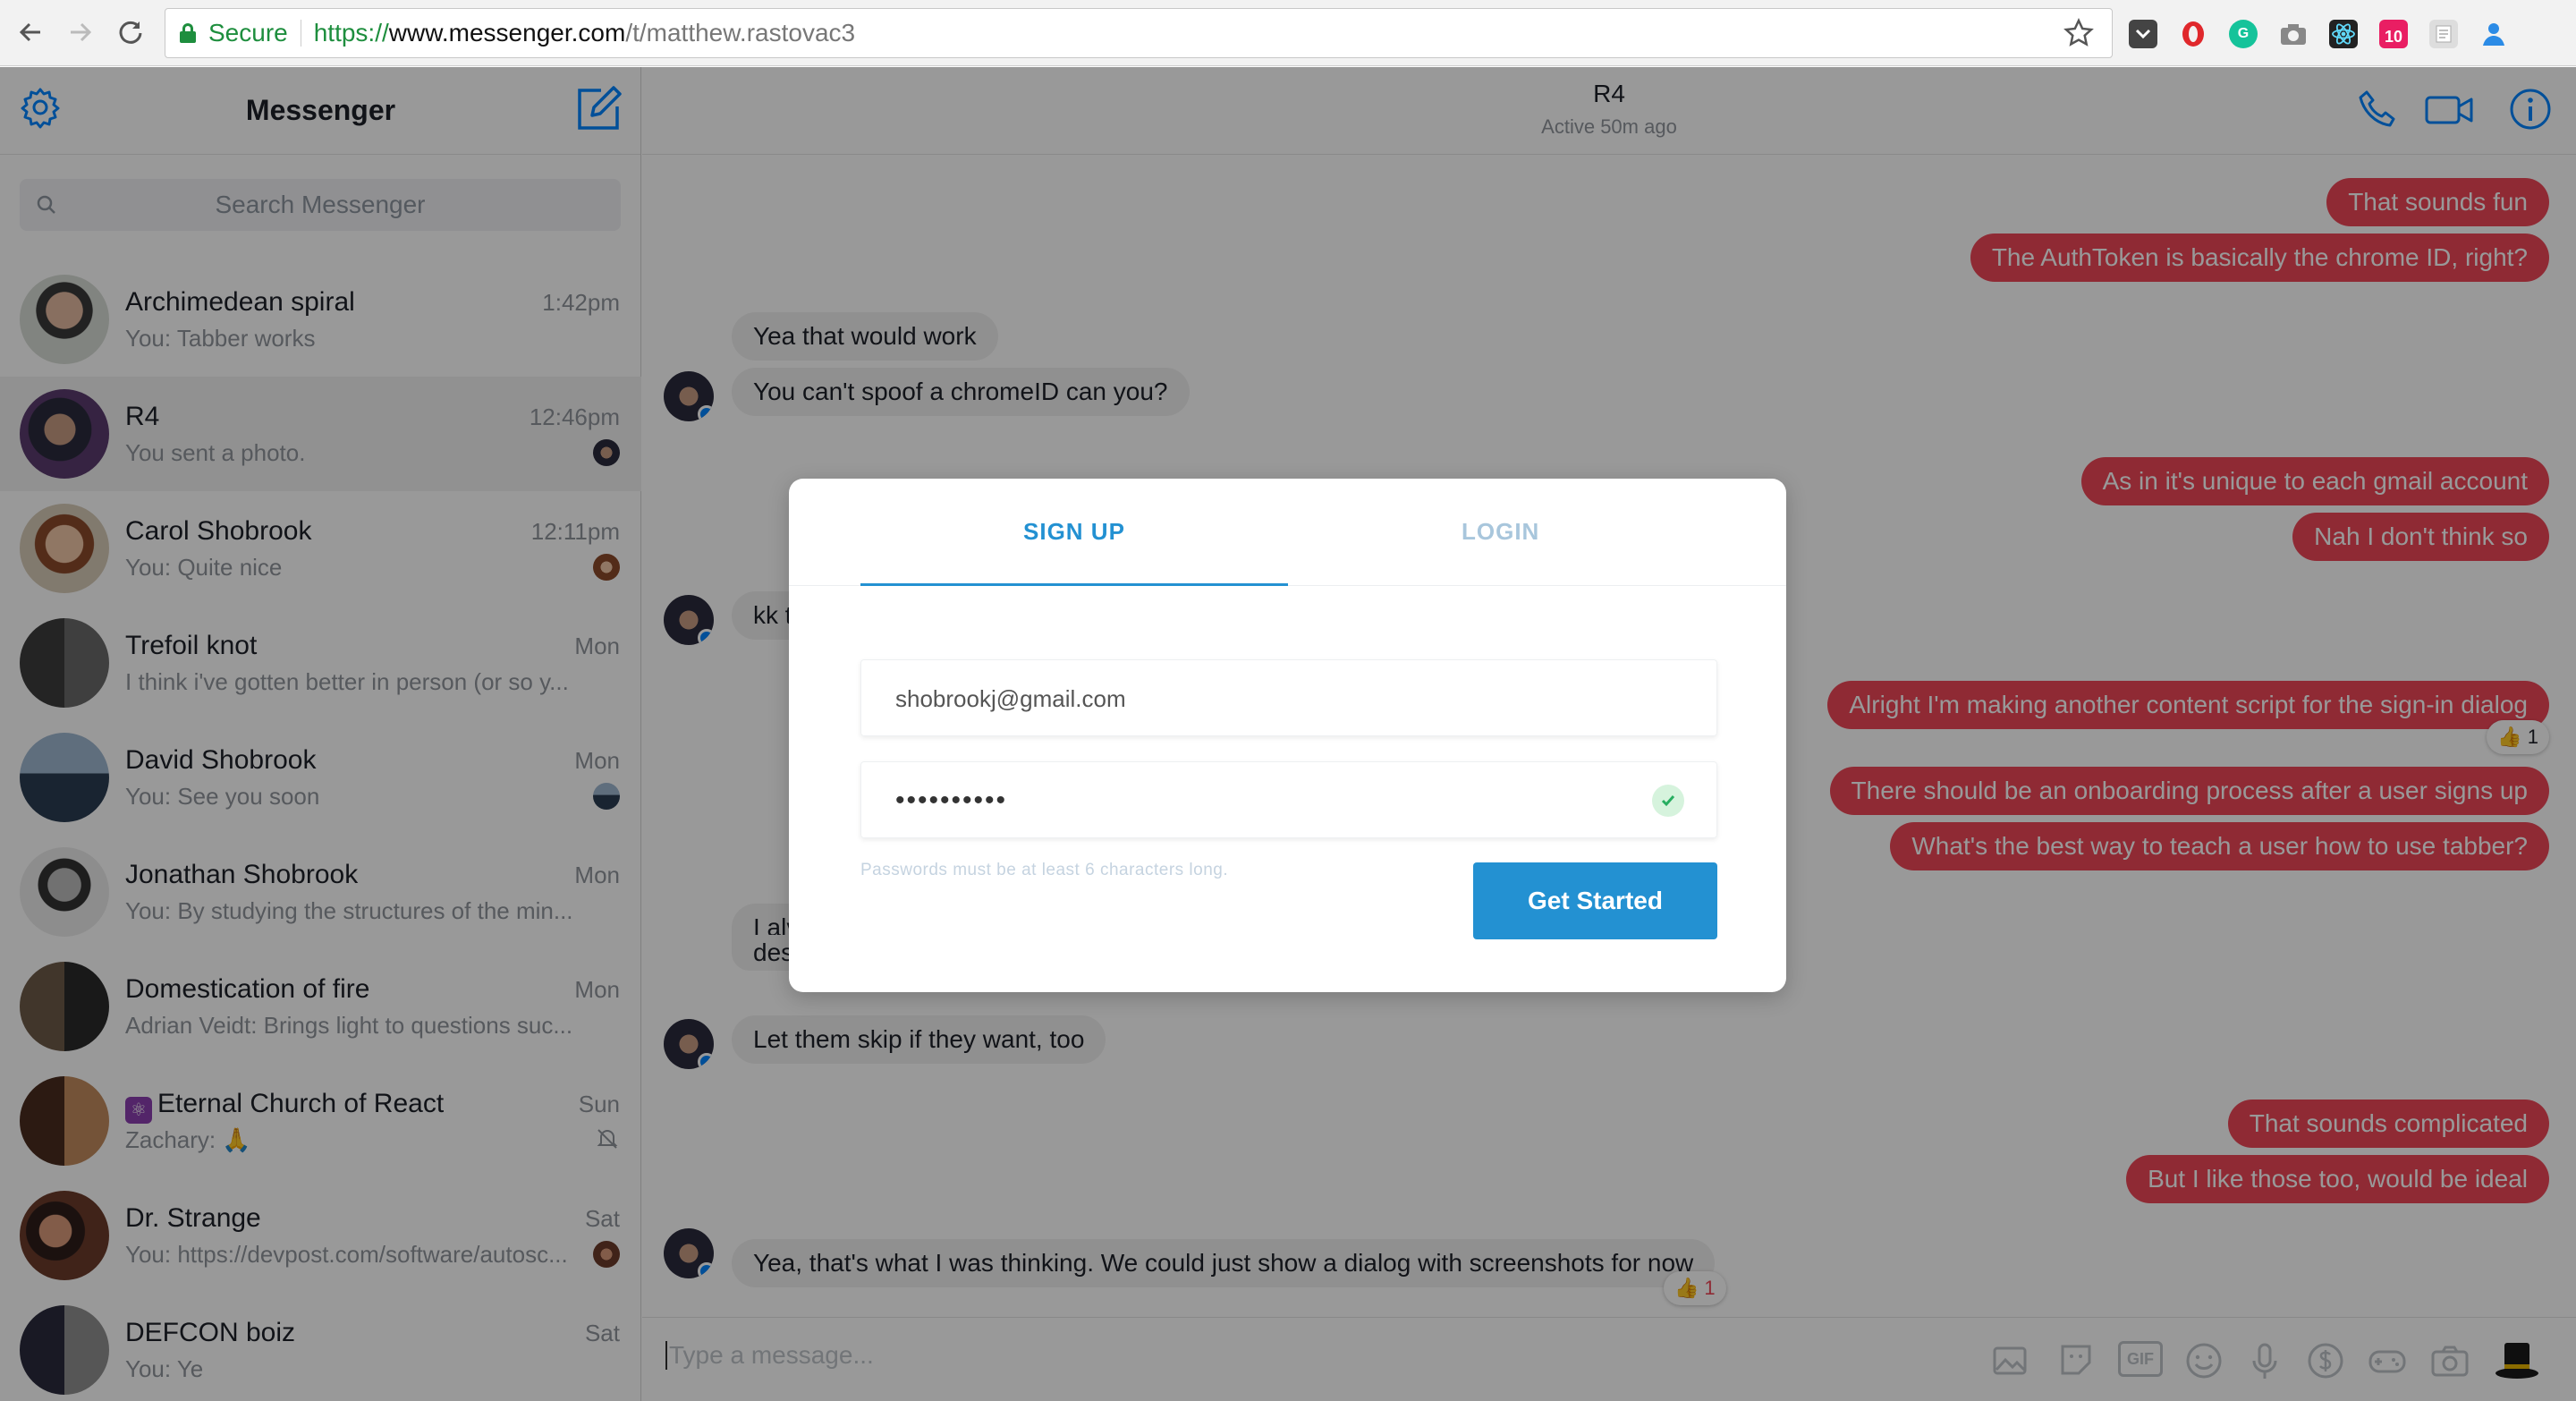 The image size is (2576, 1401). I want to click on valid-check-icon, so click(1668, 801).